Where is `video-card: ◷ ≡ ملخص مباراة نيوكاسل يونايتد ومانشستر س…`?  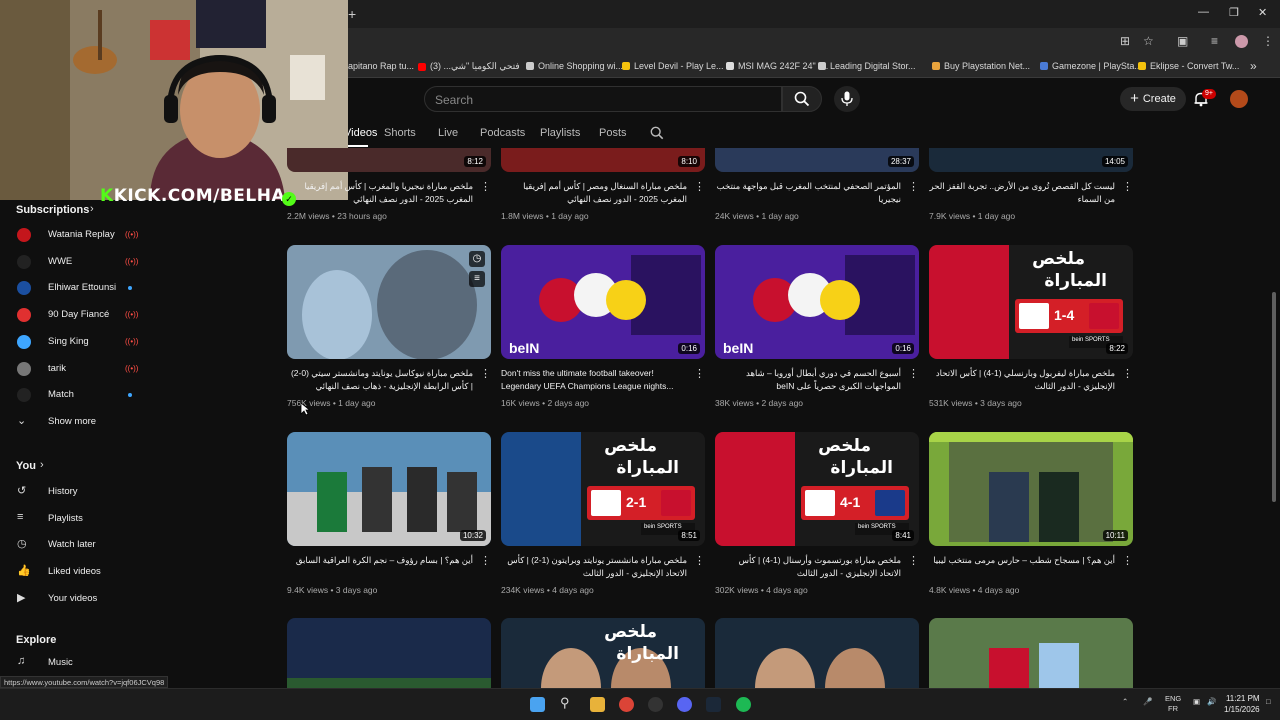
video-card: ◷ ≡ ملخص مباراة نيوكاسل يونايتد ومانشستر س… is located at coordinates (389, 335).